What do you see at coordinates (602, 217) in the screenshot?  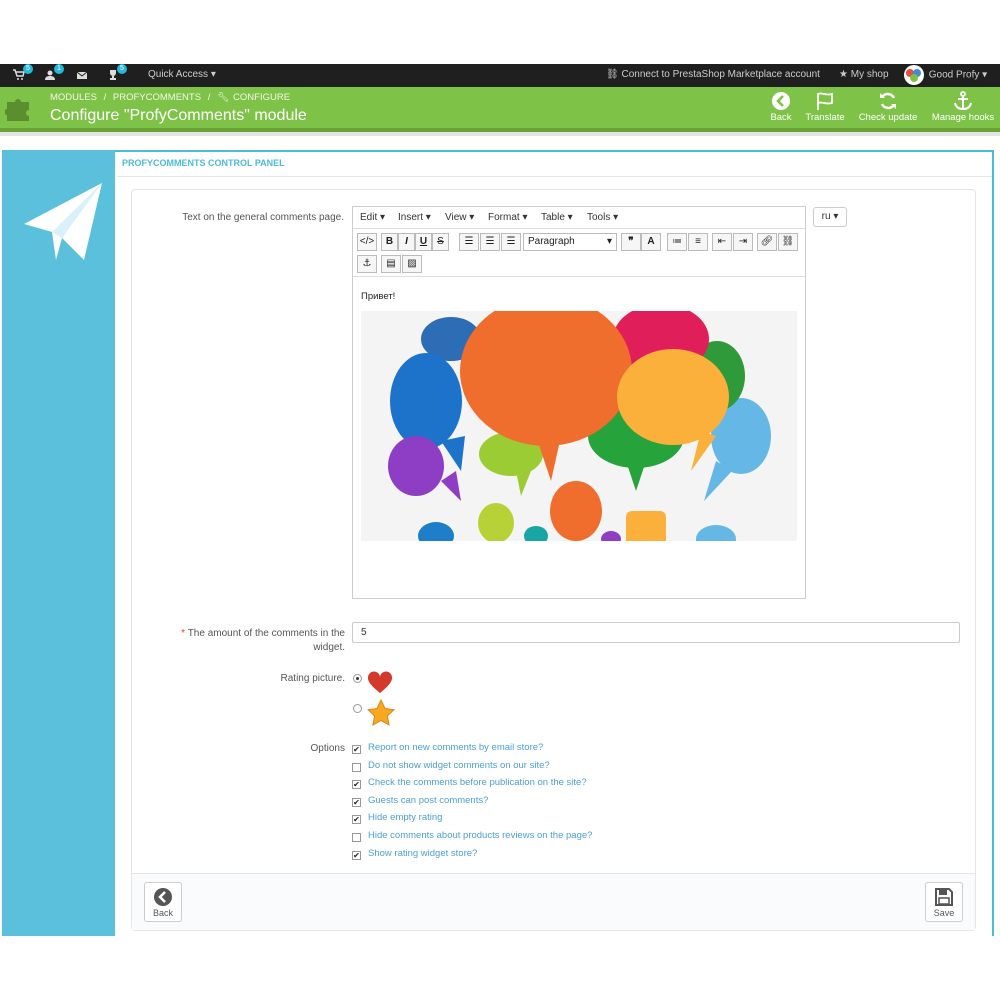 I see `menu-tools: Tools ▾` at bounding box center [602, 217].